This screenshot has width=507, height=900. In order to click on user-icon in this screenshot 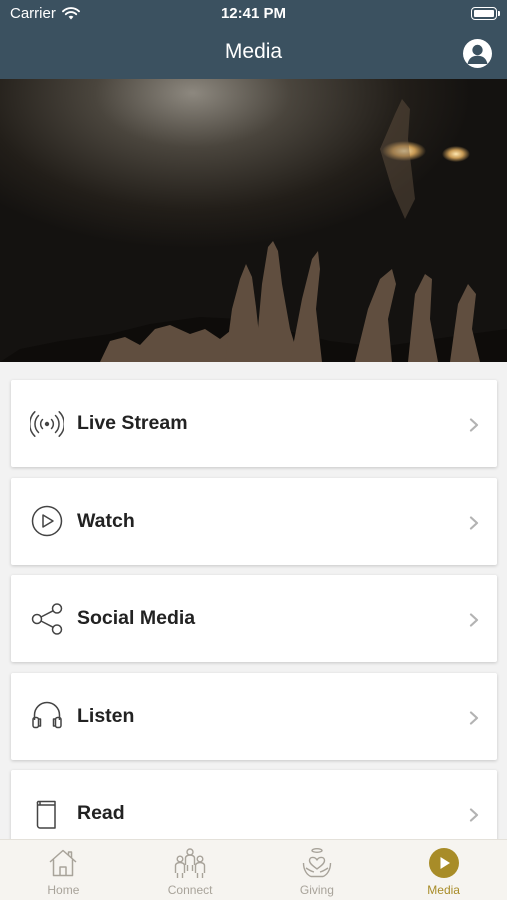, I will do `click(477, 54)`.